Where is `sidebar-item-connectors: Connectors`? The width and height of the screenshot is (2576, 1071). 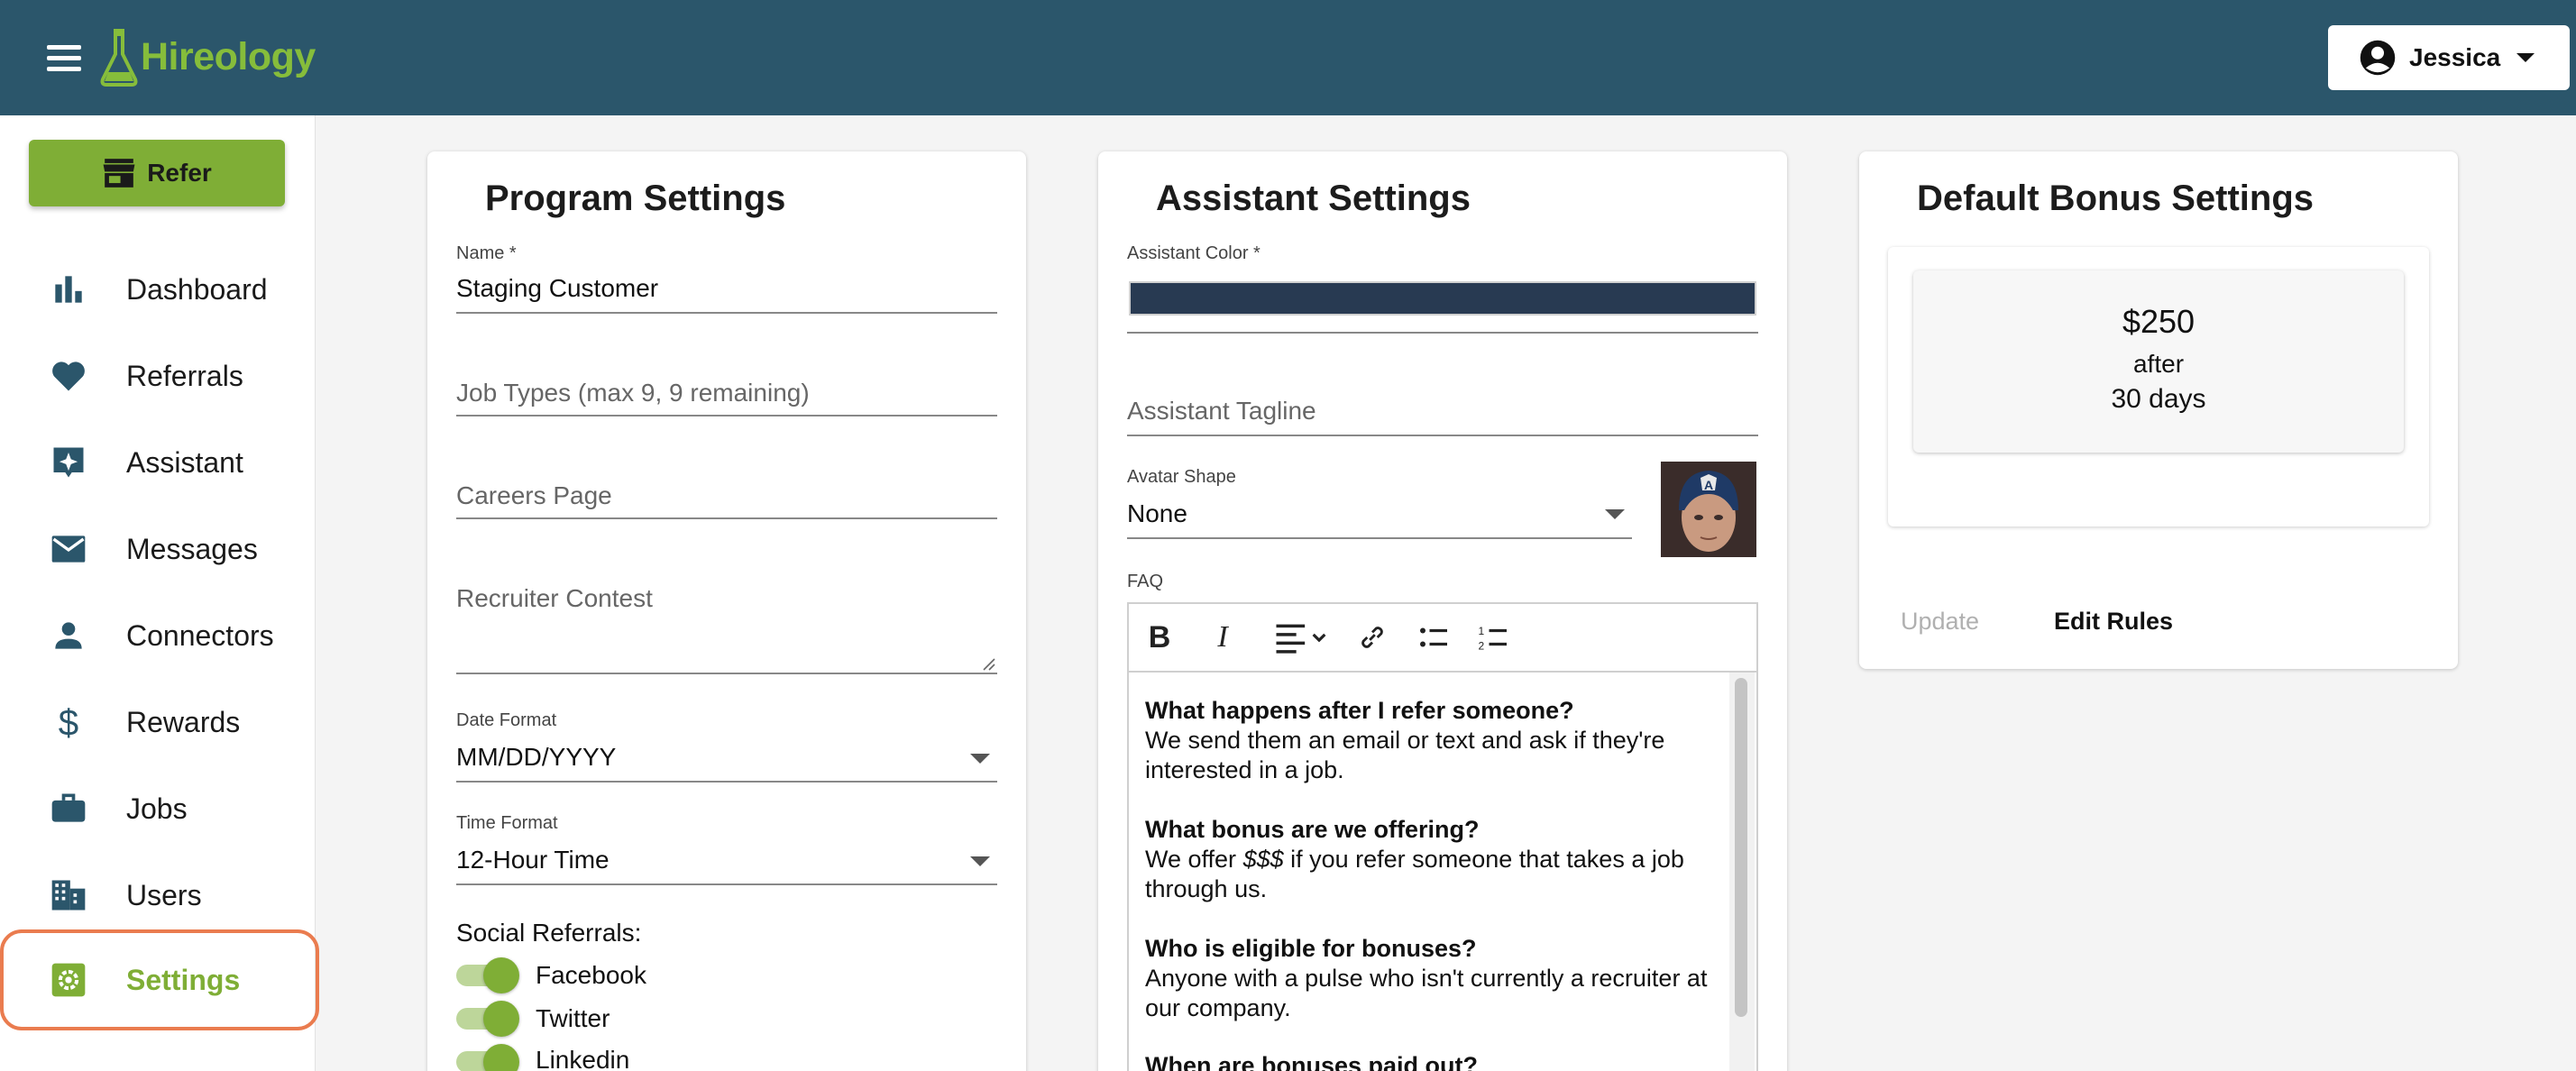
sidebar-item-connectors: Connectors is located at coordinates (158, 635).